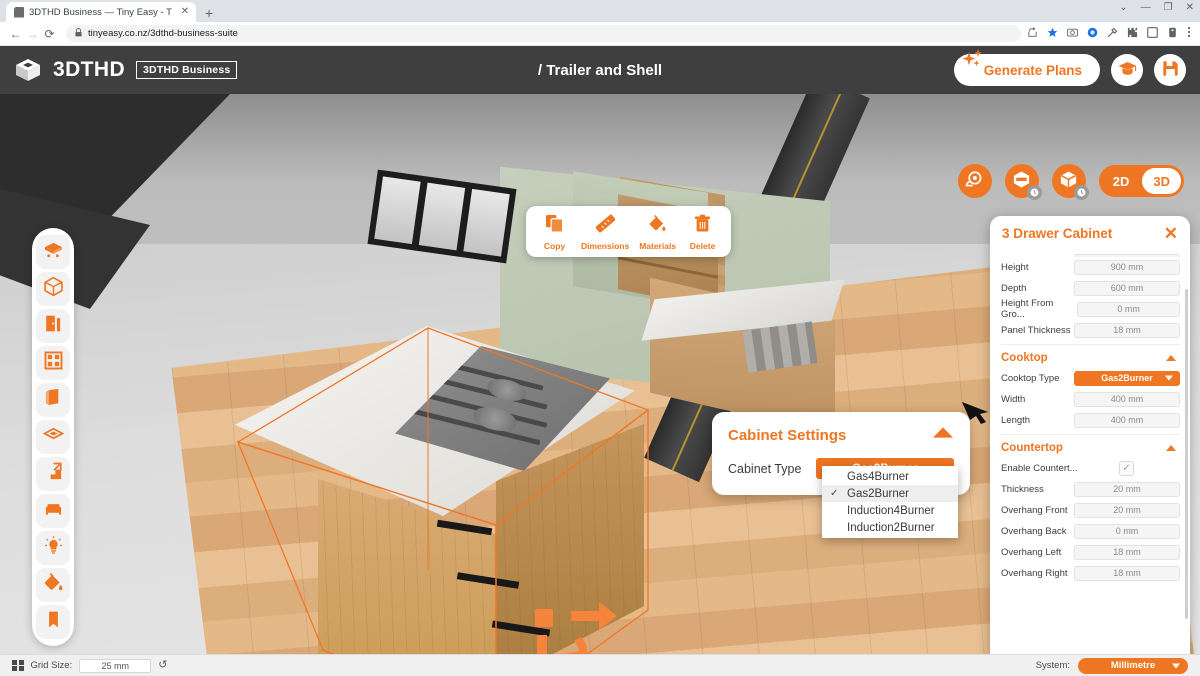  Describe the element at coordinates (15, 34) in the screenshot. I see `back-icon: ←` at that location.